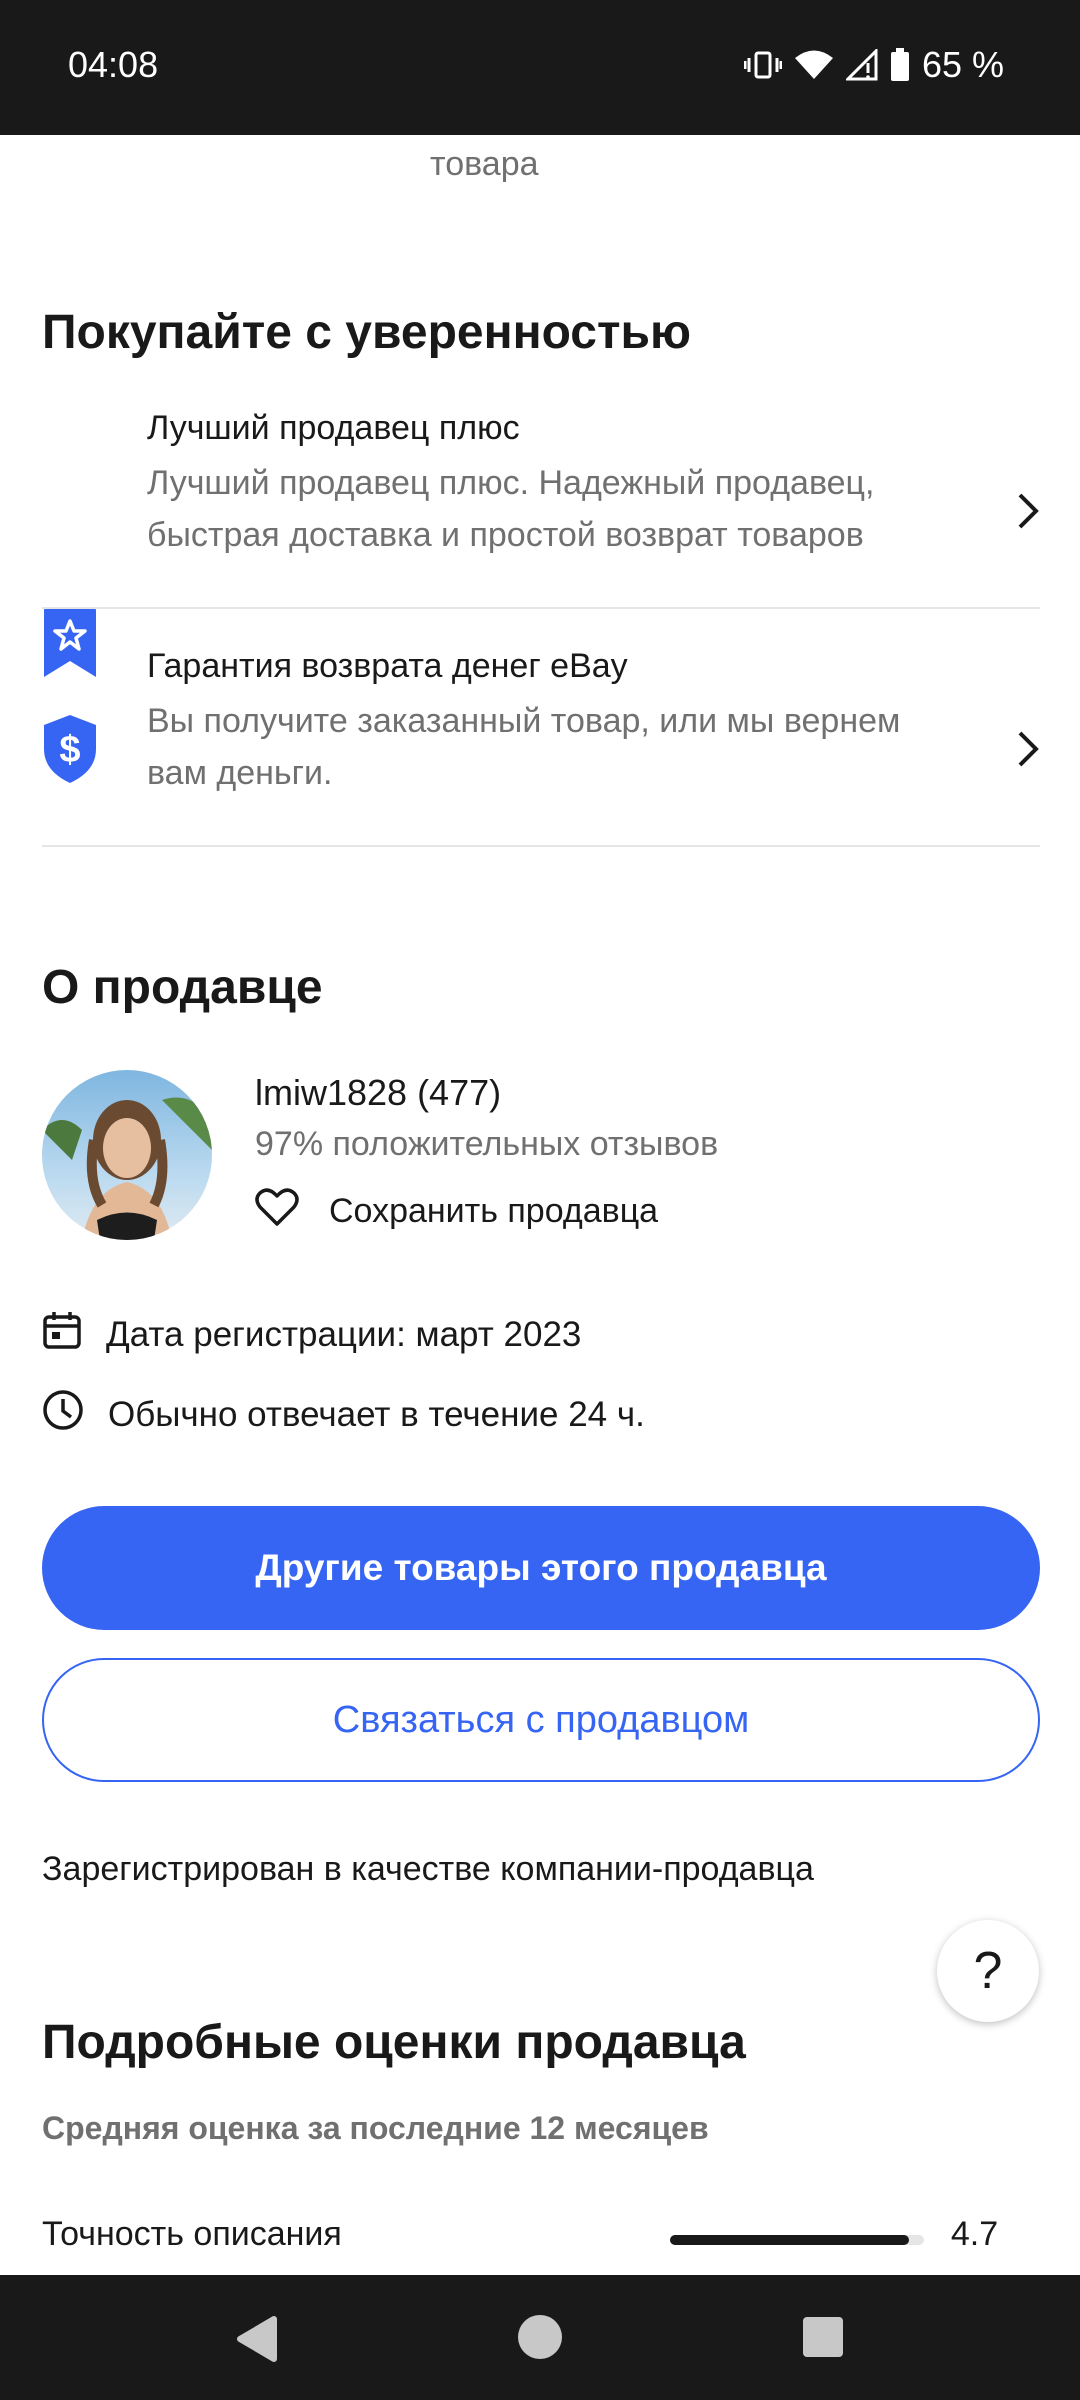 This screenshot has width=1080, height=2400. I want to click on wifi-icon, so click(814, 65).